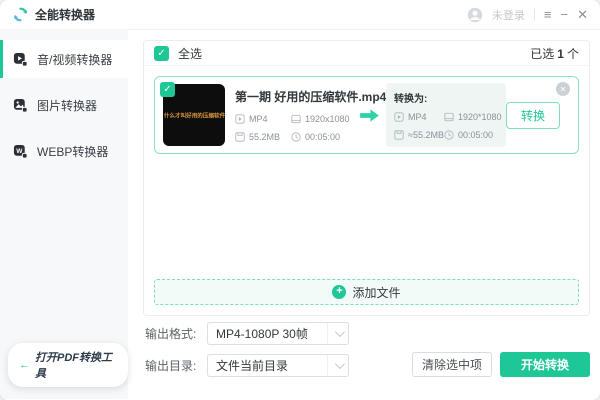 The width and height of the screenshot is (600, 400). What do you see at coordinates (258, 119) in the screenshot?
I see `source-format-value: MP4` at bounding box center [258, 119].